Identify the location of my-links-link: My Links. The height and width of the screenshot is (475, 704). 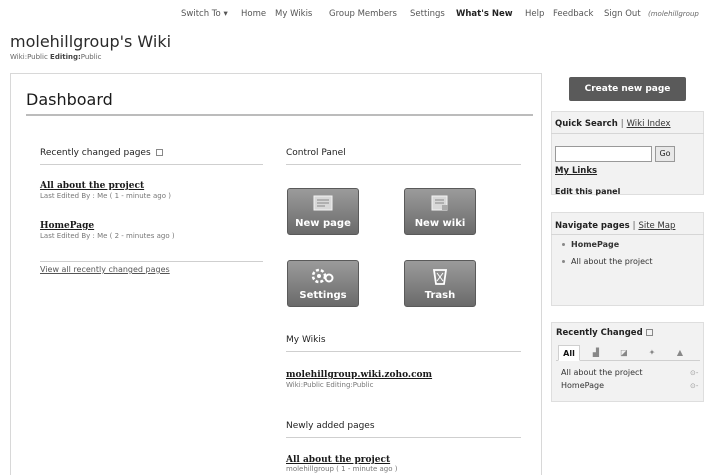
(576, 171).